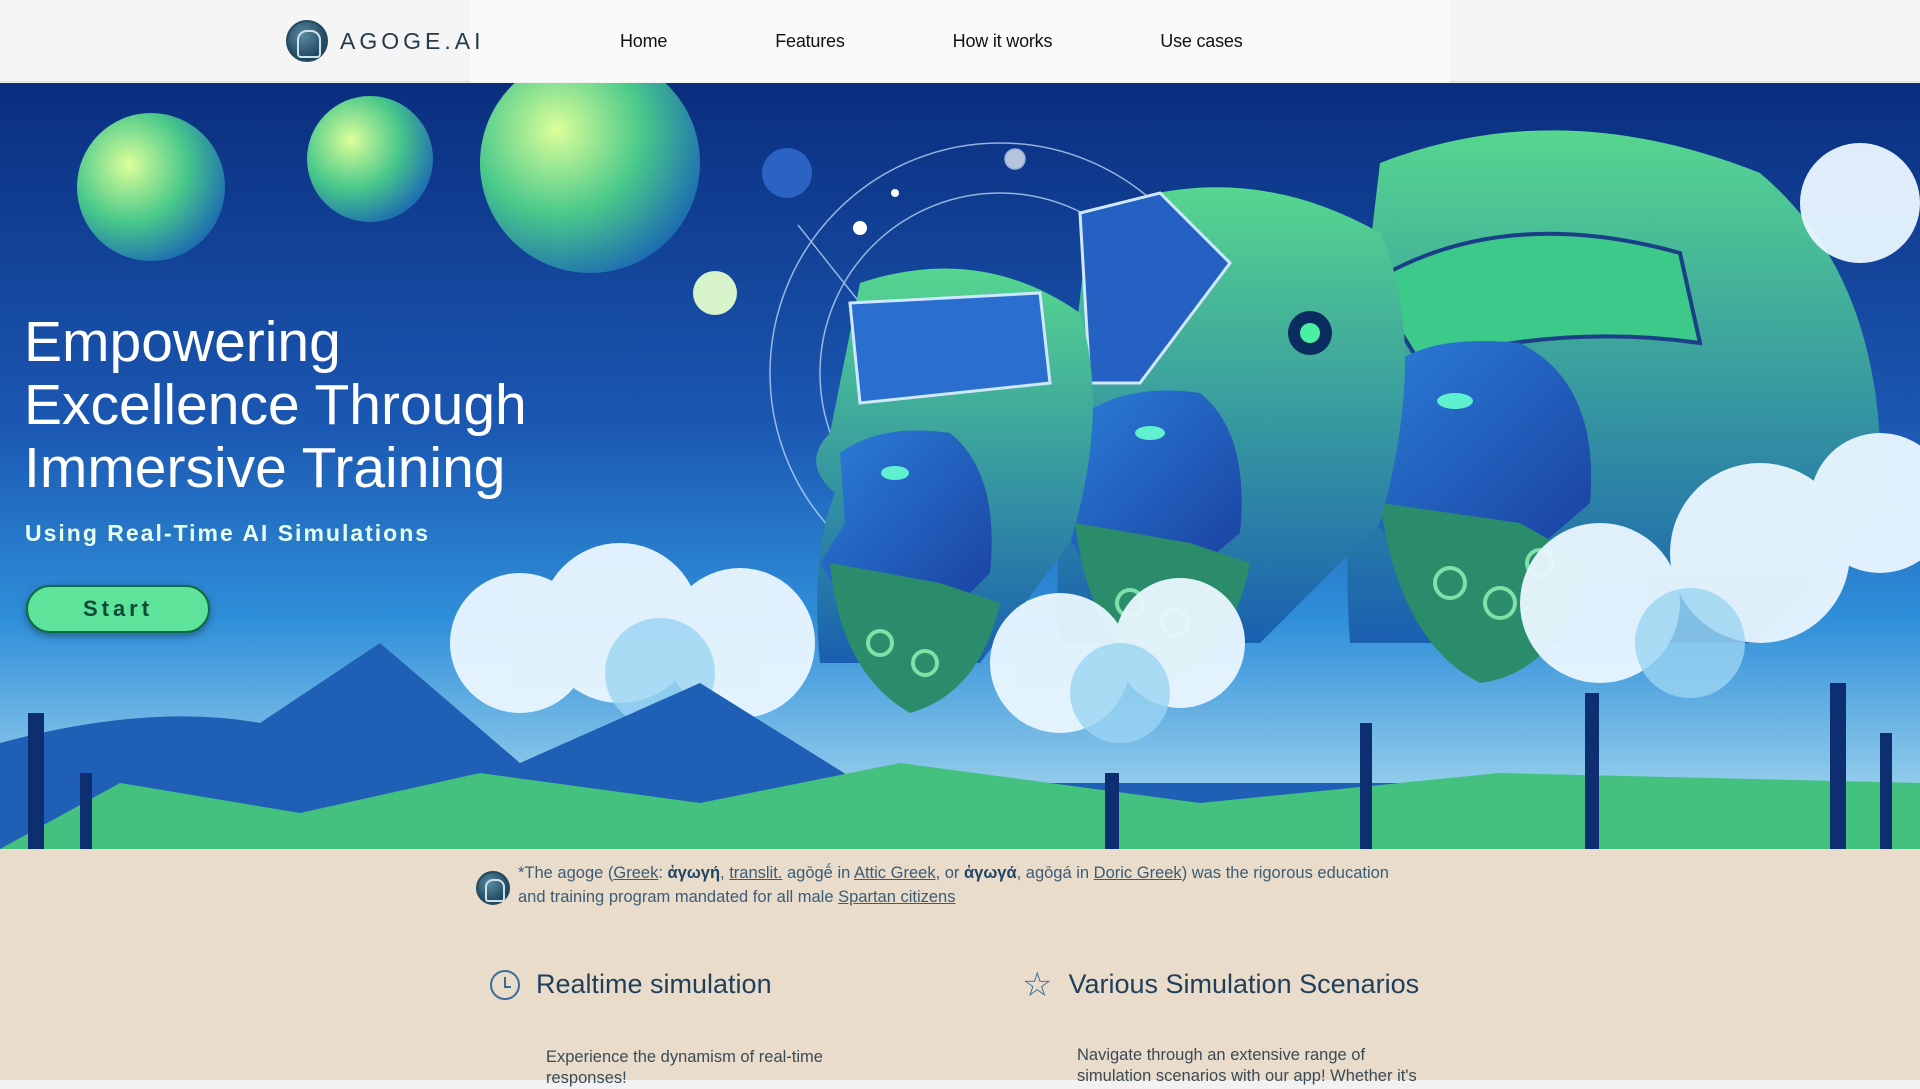 The height and width of the screenshot is (1089, 1920). I want to click on logo-text: AGOGE.AI, so click(412, 40).